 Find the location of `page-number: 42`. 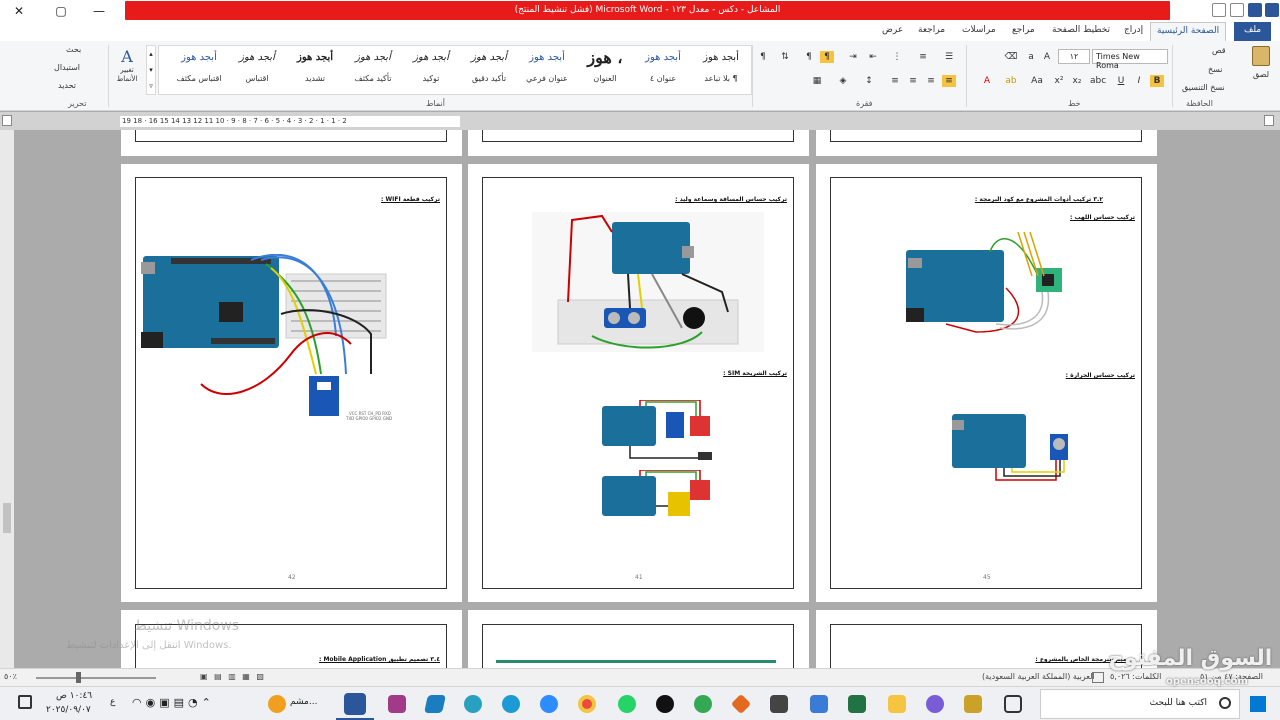

page-number: 42 is located at coordinates (292, 577).